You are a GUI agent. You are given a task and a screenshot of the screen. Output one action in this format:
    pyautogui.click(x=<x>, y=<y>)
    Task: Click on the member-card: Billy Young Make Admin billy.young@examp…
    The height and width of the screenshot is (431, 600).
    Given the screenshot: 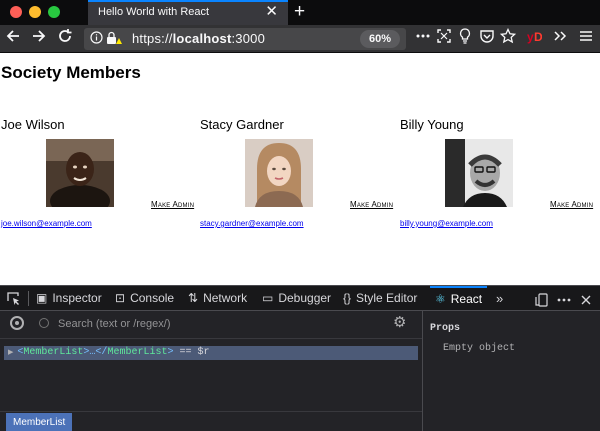 What is the action you would take?
    pyautogui.click(x=500, y=177)
    